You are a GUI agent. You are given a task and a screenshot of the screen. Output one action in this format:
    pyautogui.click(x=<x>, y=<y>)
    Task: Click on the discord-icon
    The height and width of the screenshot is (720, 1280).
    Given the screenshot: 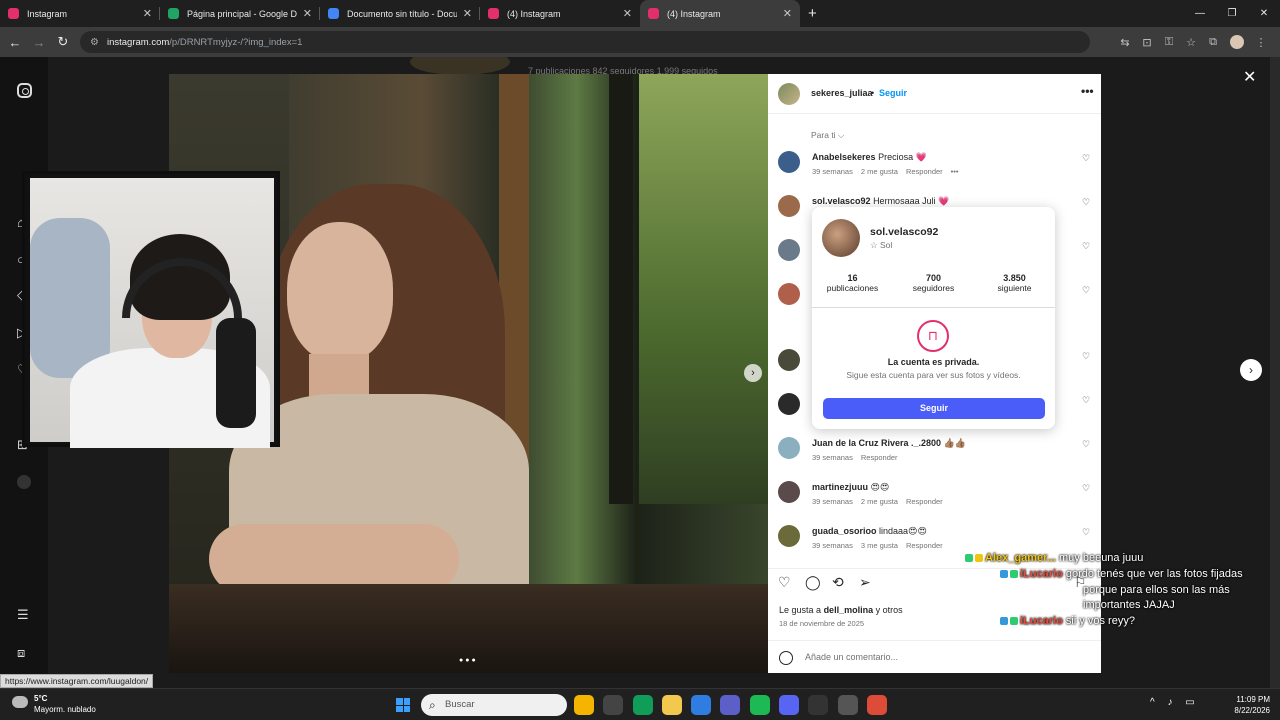 What is the action you would take?
    pyautogui.click(x=789, y=705)
    